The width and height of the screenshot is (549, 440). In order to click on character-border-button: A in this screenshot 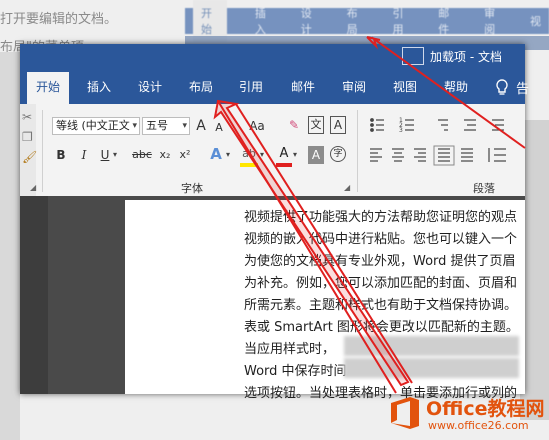, I will do `click(338, 125)`.